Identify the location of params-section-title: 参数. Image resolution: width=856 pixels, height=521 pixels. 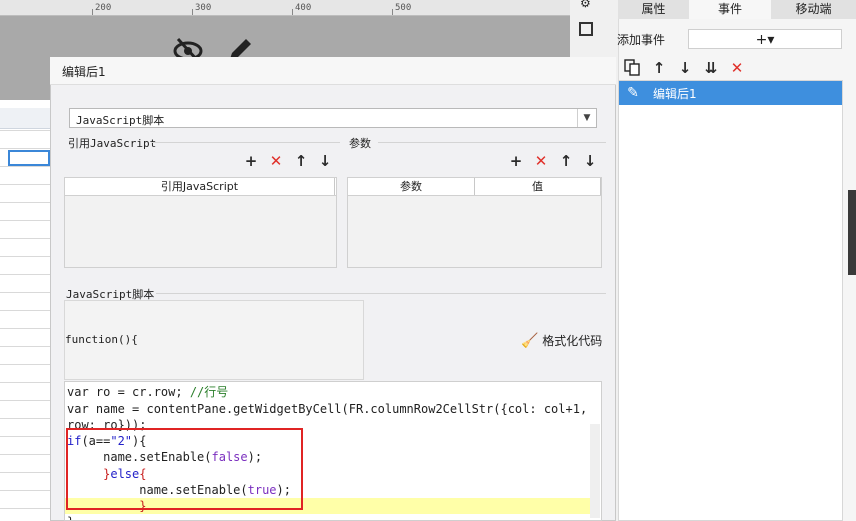
(360, 143).